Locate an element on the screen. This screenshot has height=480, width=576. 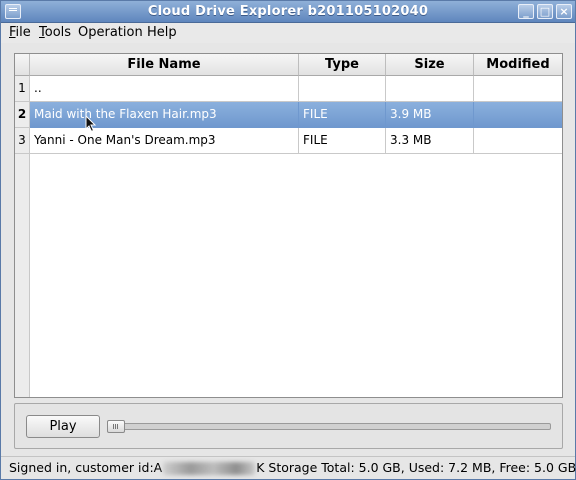
progress-slider-thumb is located at coordinates (116, 426).